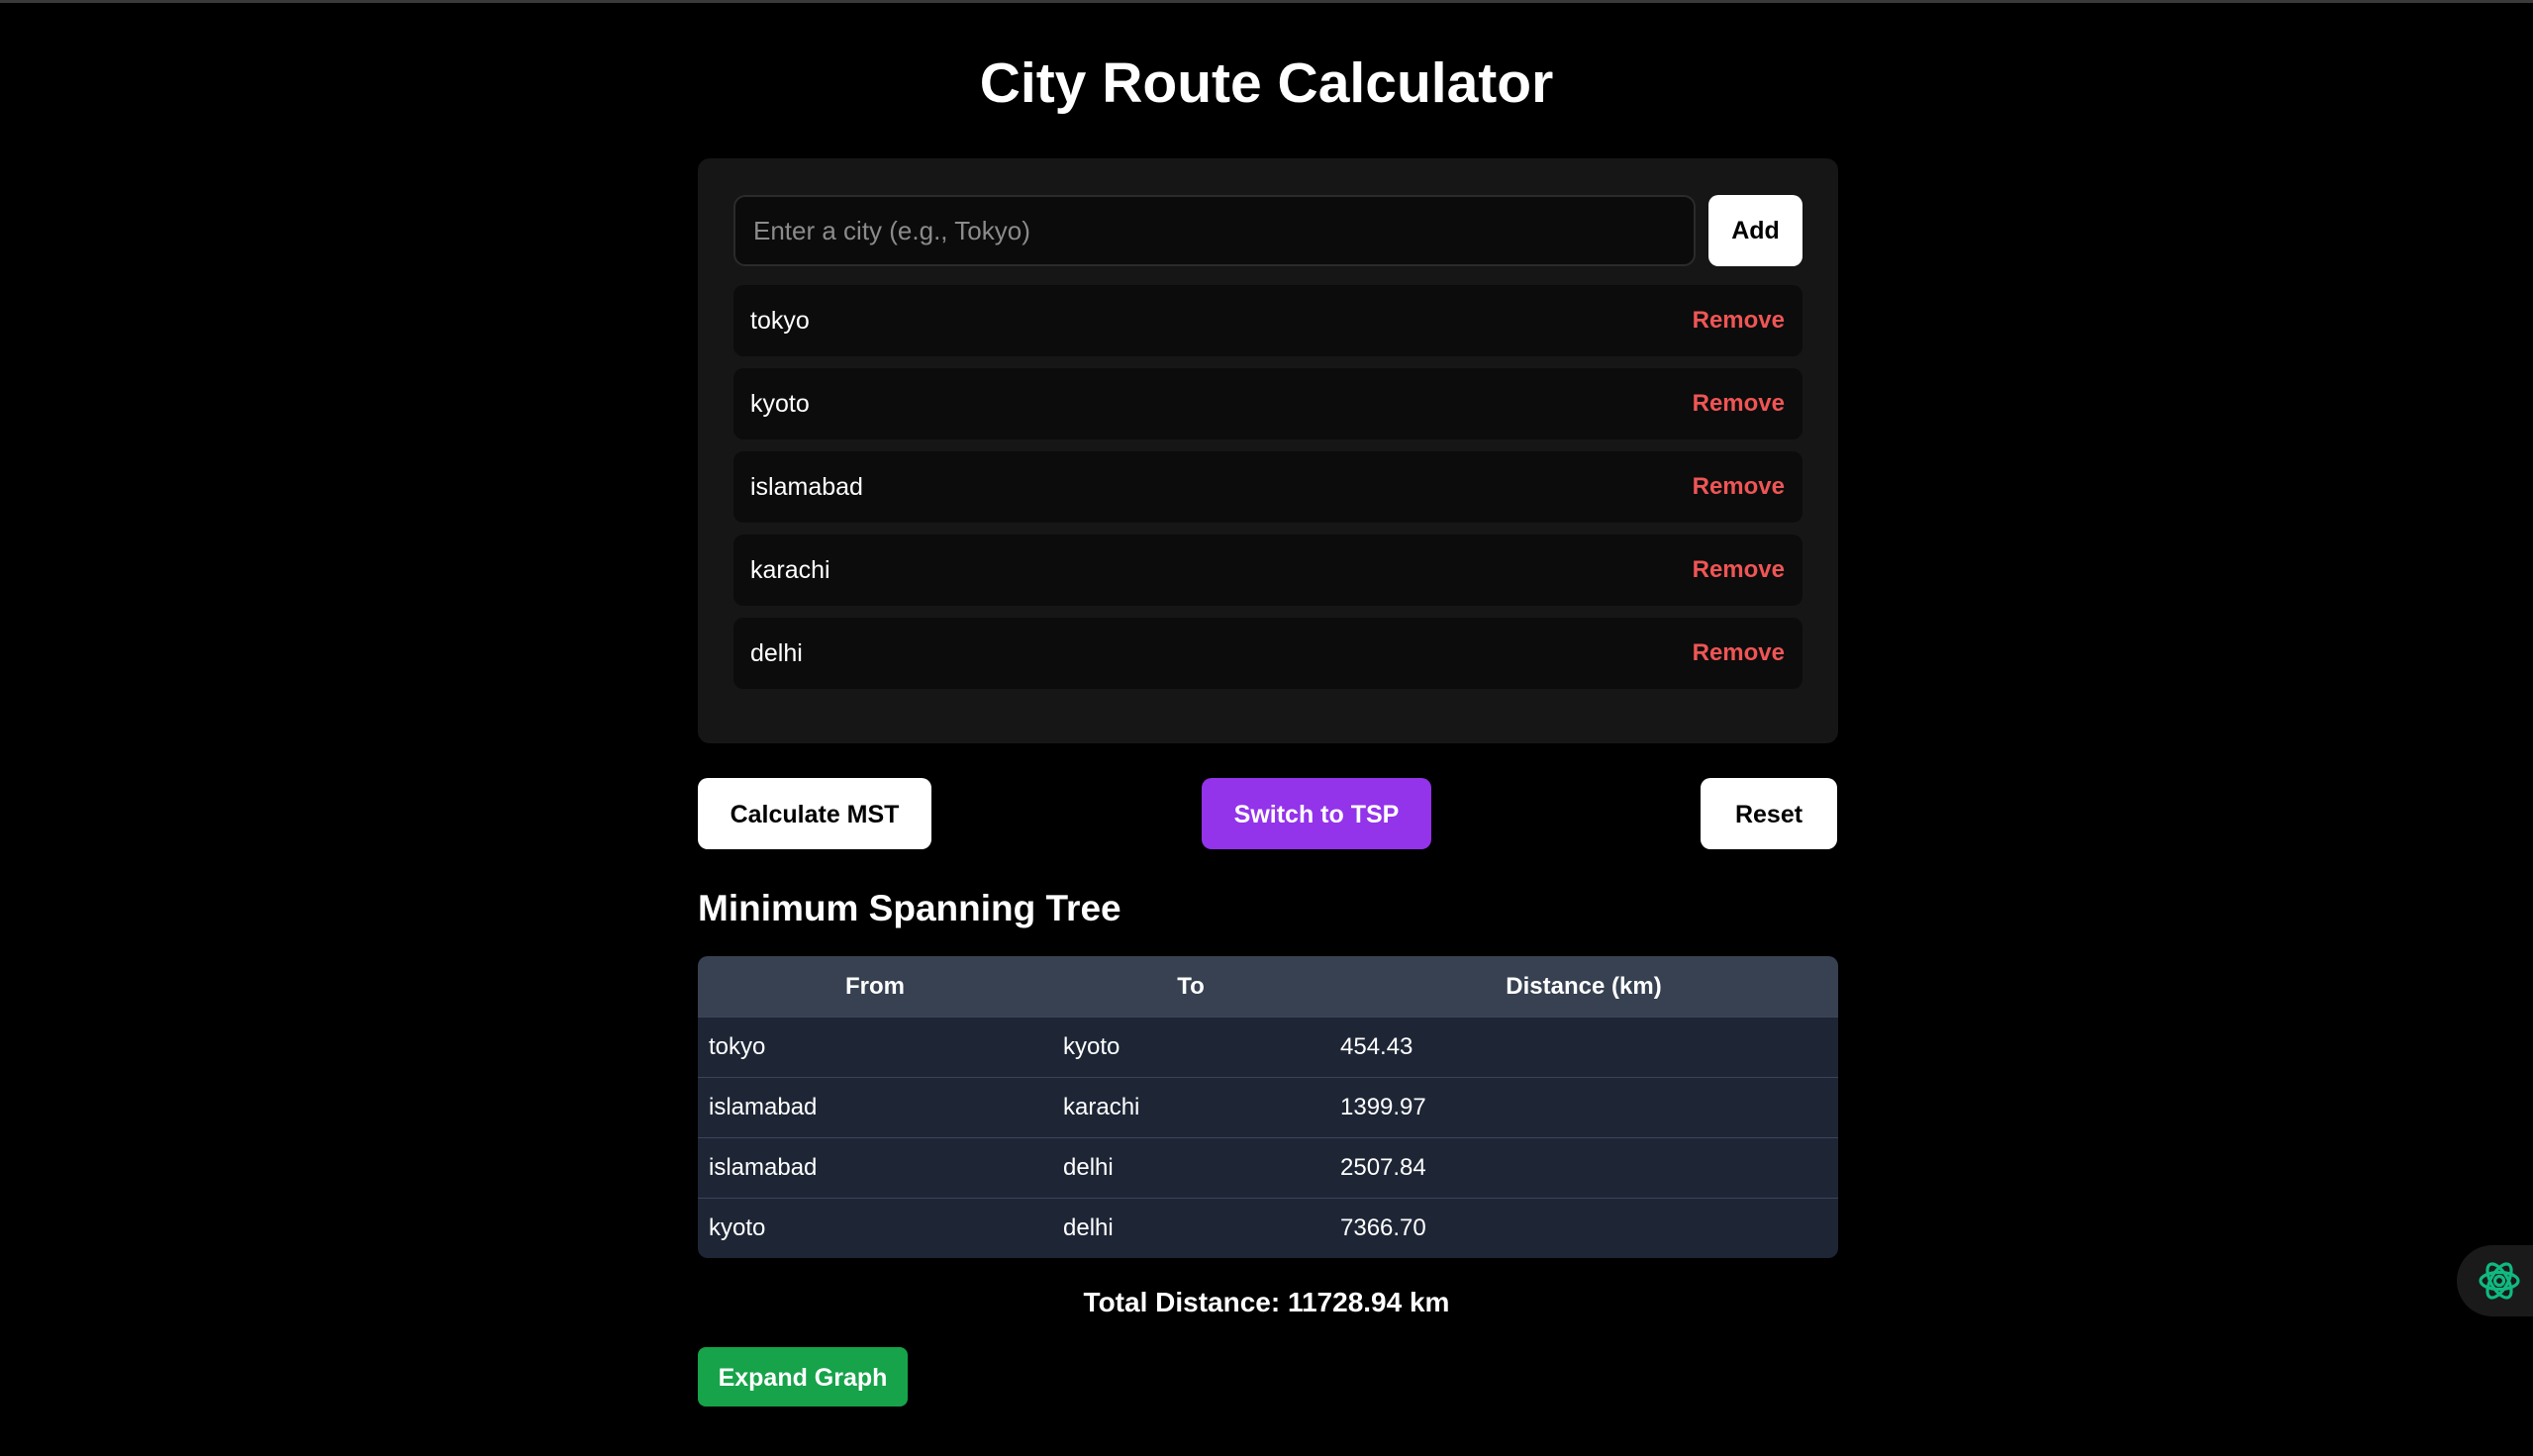 The image size is (2533, 1456). I want to click on expand-graph-button: Expand Graph, so click(803, 1377).